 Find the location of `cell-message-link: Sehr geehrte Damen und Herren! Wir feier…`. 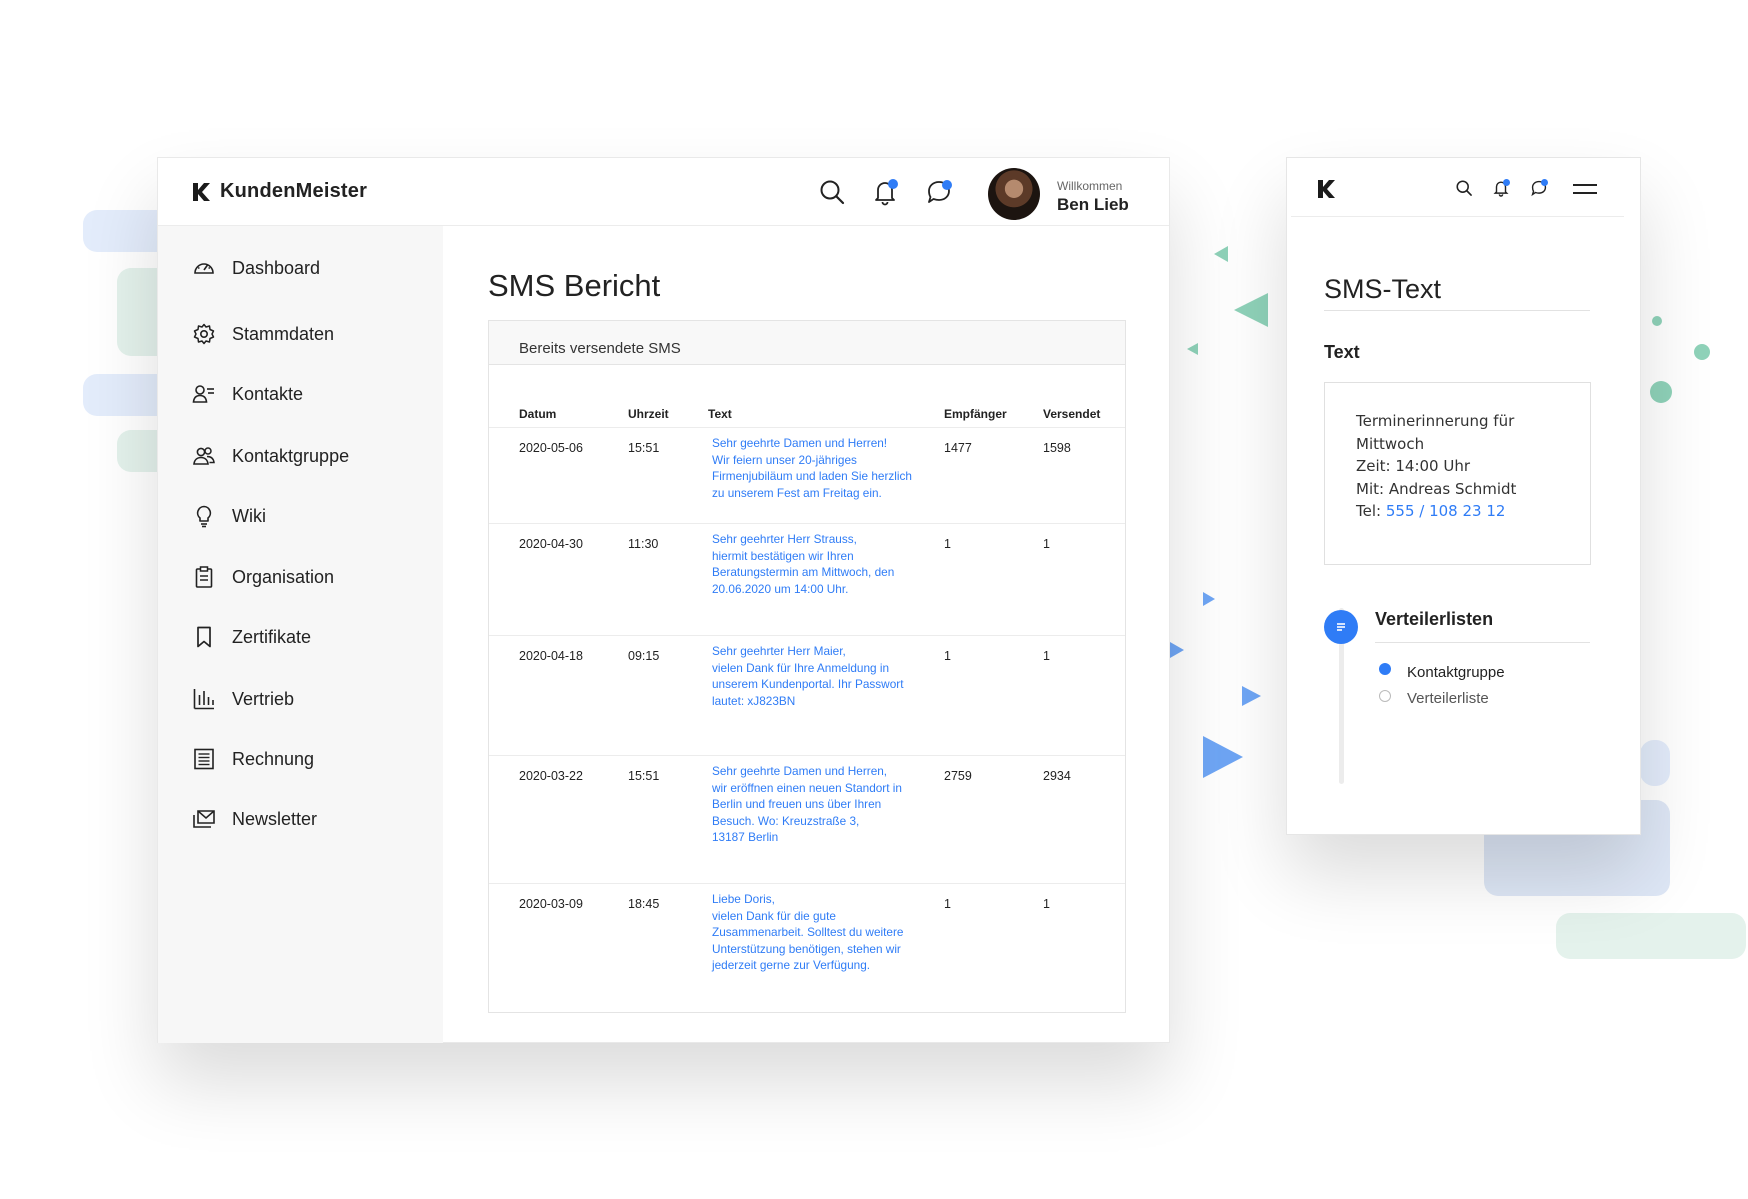

cell-message-link: Sehr geehrte Damen und Herren! Wir feier… is located at coordinates (812, 468).